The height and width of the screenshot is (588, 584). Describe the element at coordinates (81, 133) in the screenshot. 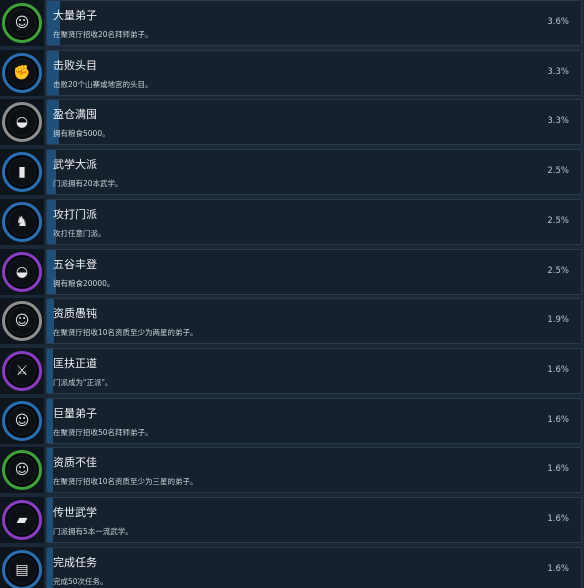

I see `achievement-description: 拥有粮食5000。` at that location.